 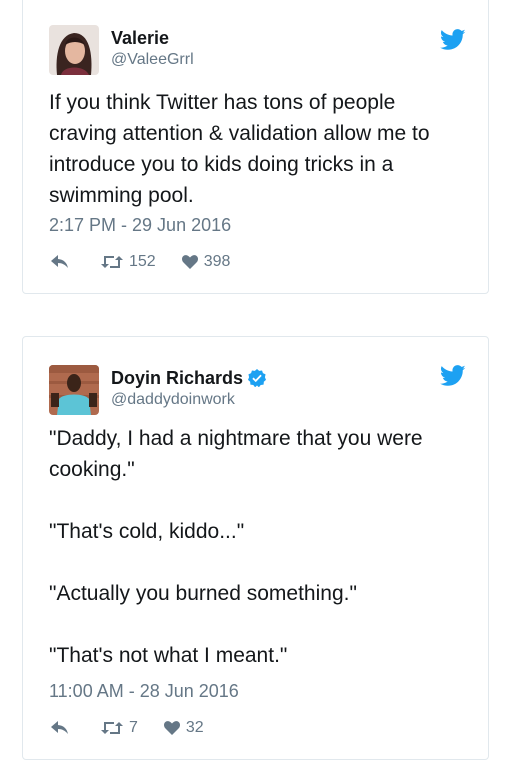 What do you see at coordinates (140, 38) in the screenshot?
I see `display-name: Valerie` at bounding box center [140, 38].